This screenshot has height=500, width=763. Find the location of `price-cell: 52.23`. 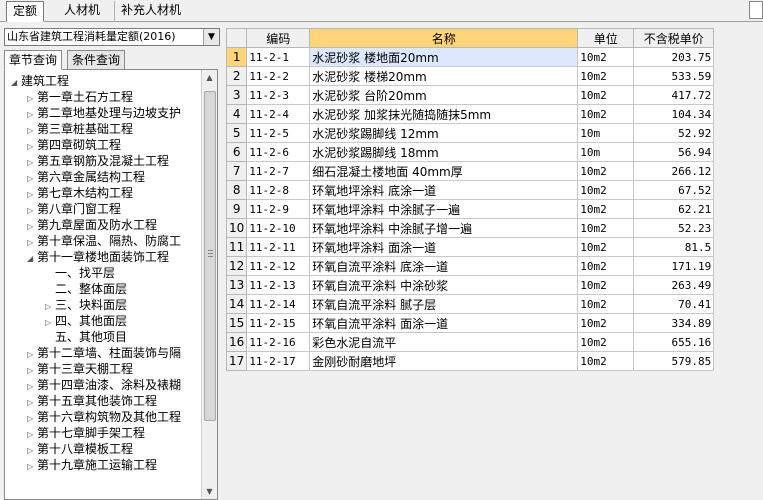

price-cell: 52.23 is located at coordinates (674, 228).